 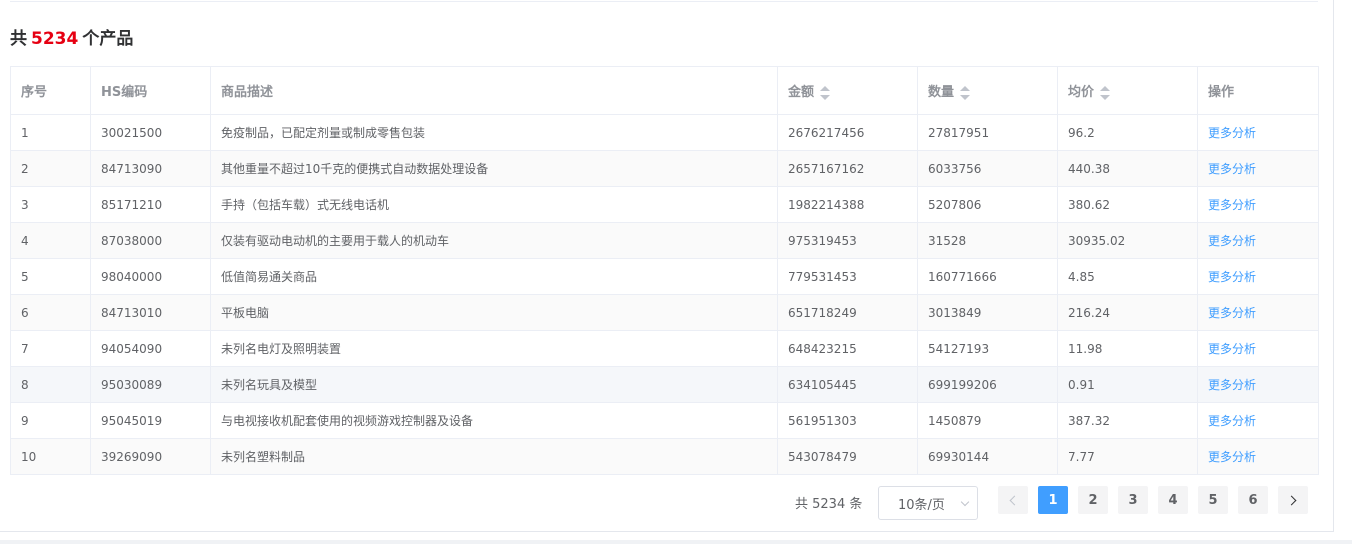 What do you see at coordinates (50, 420) in the screenshot?
I see `cell-index: 9` at bounding box center [50, 420].